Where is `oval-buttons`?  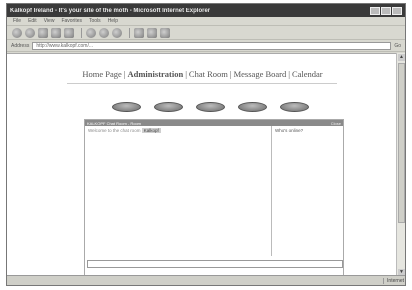
oval-buttons is located at coordinates (217, 107).